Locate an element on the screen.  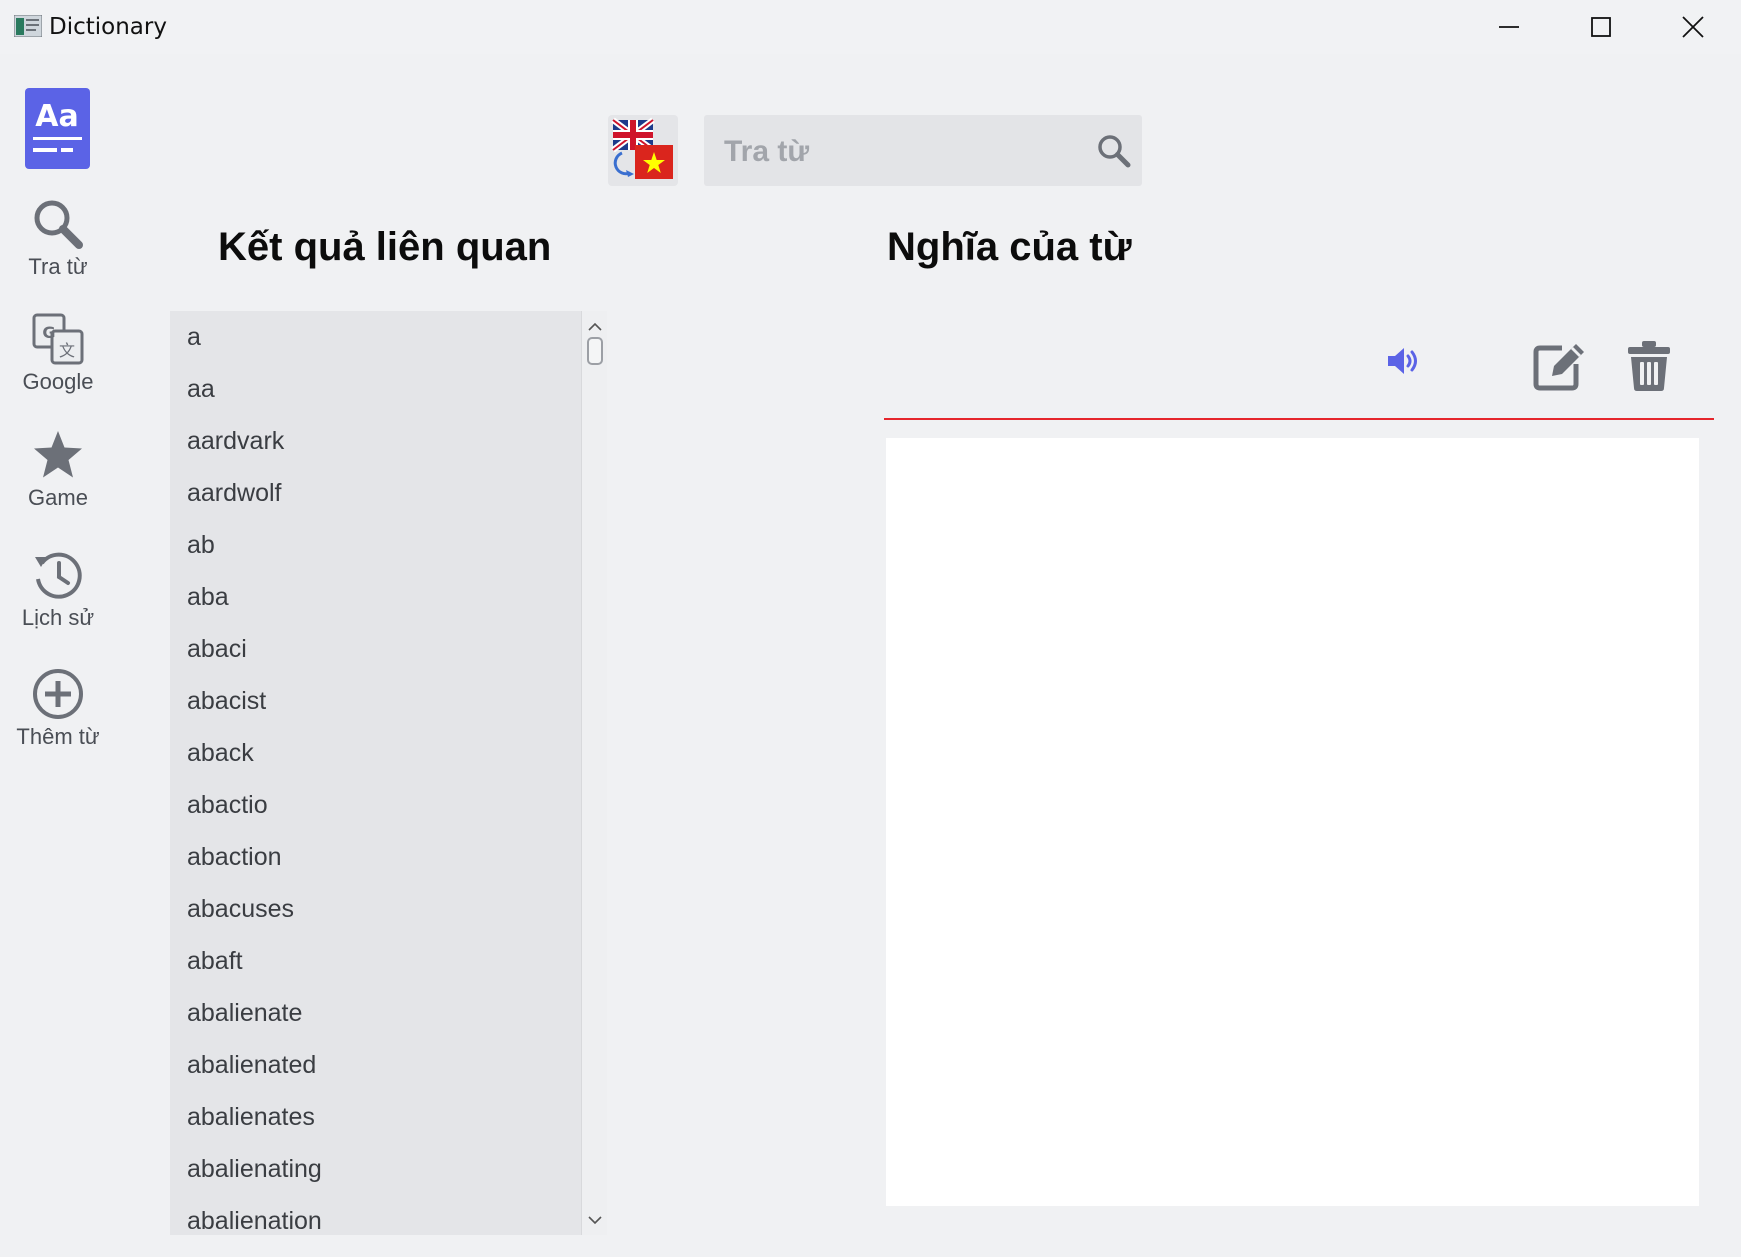
list-item: a is located at coordinates (375, 337).